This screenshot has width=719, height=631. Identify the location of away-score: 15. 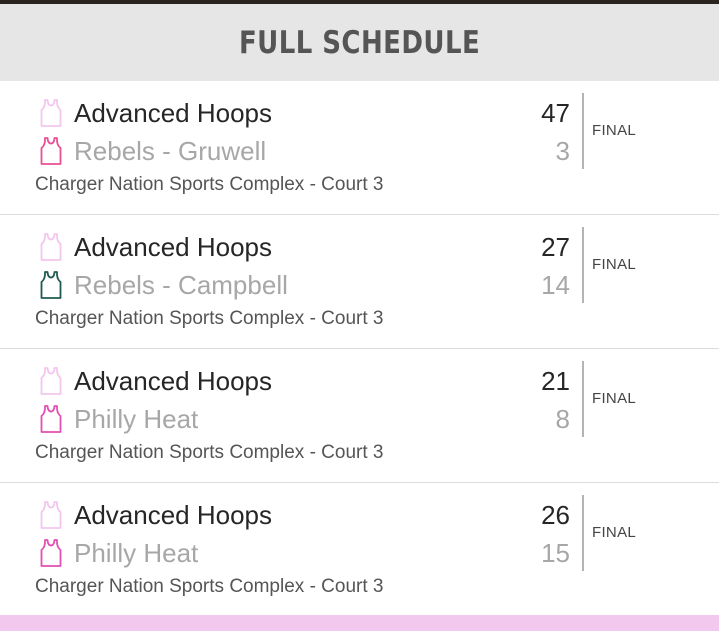
(555, 553).